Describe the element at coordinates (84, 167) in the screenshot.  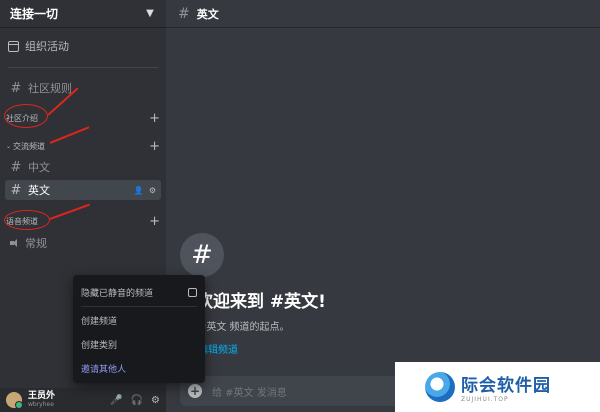
I see `channel-chinese: # 中文` at that location.